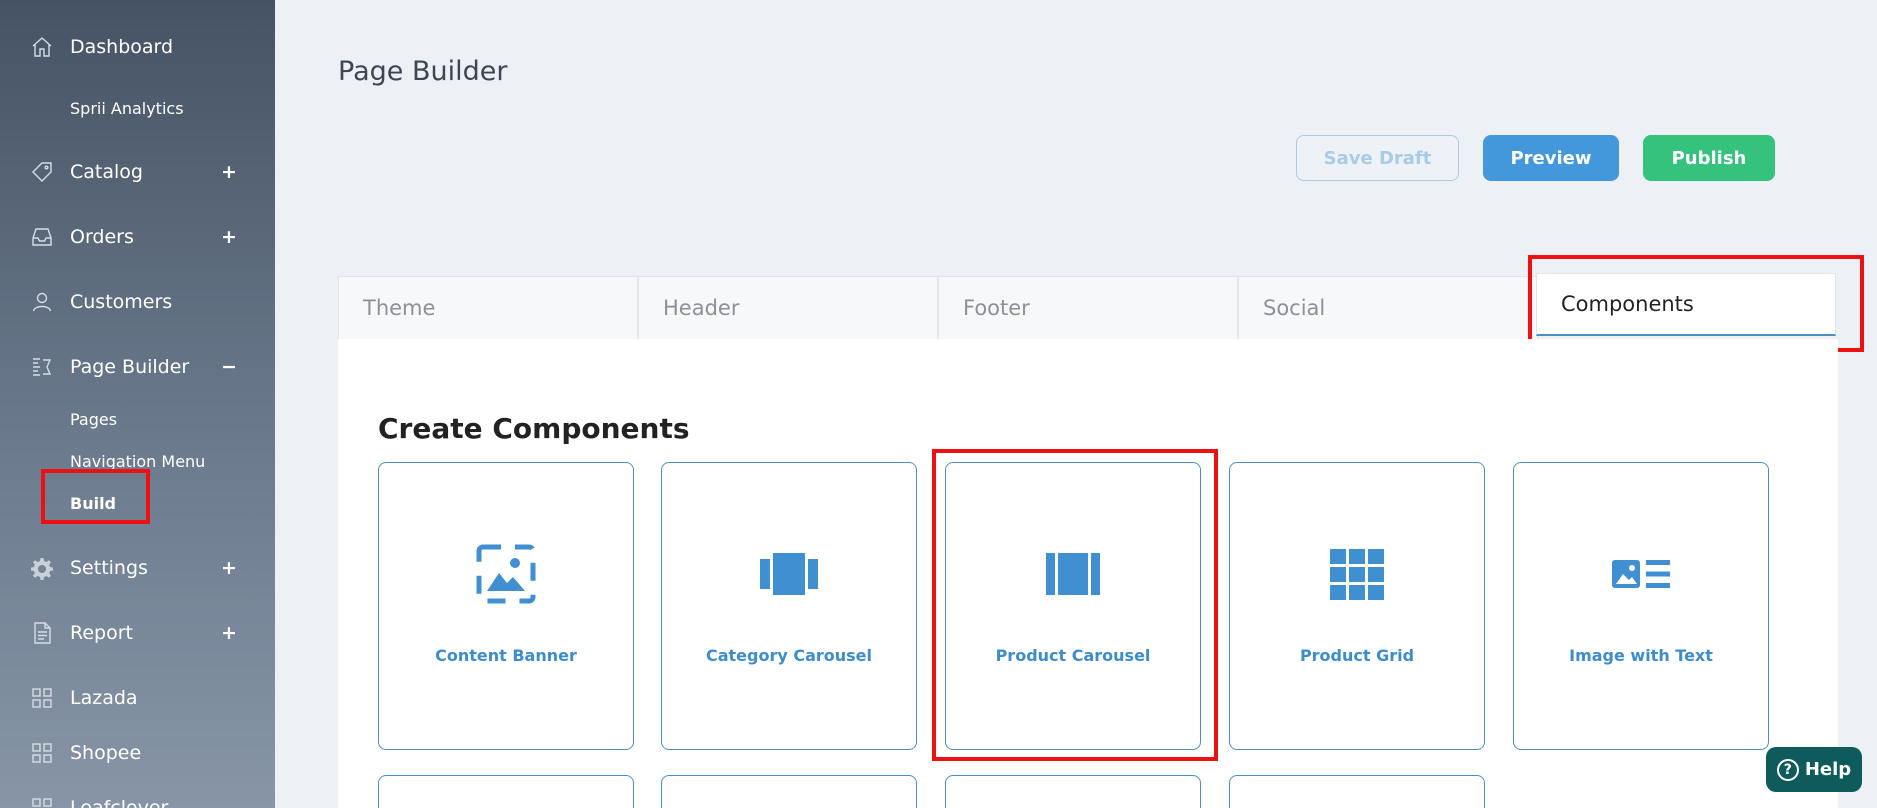 Image resolution: width=1877 pixels, height=808 pixels. What do you see at coordinates (106, 753) in the screenshot?
I see `sidebar-item-label: Shopee` at bounding box center [106, 753].